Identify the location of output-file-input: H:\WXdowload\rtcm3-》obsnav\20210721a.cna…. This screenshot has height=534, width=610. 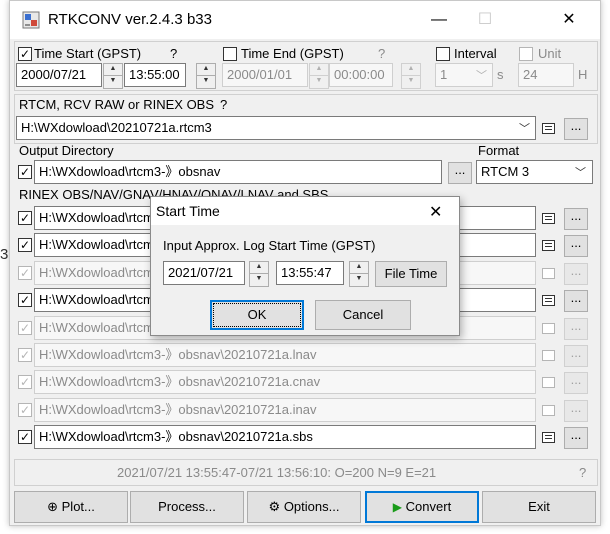
(285, 382).